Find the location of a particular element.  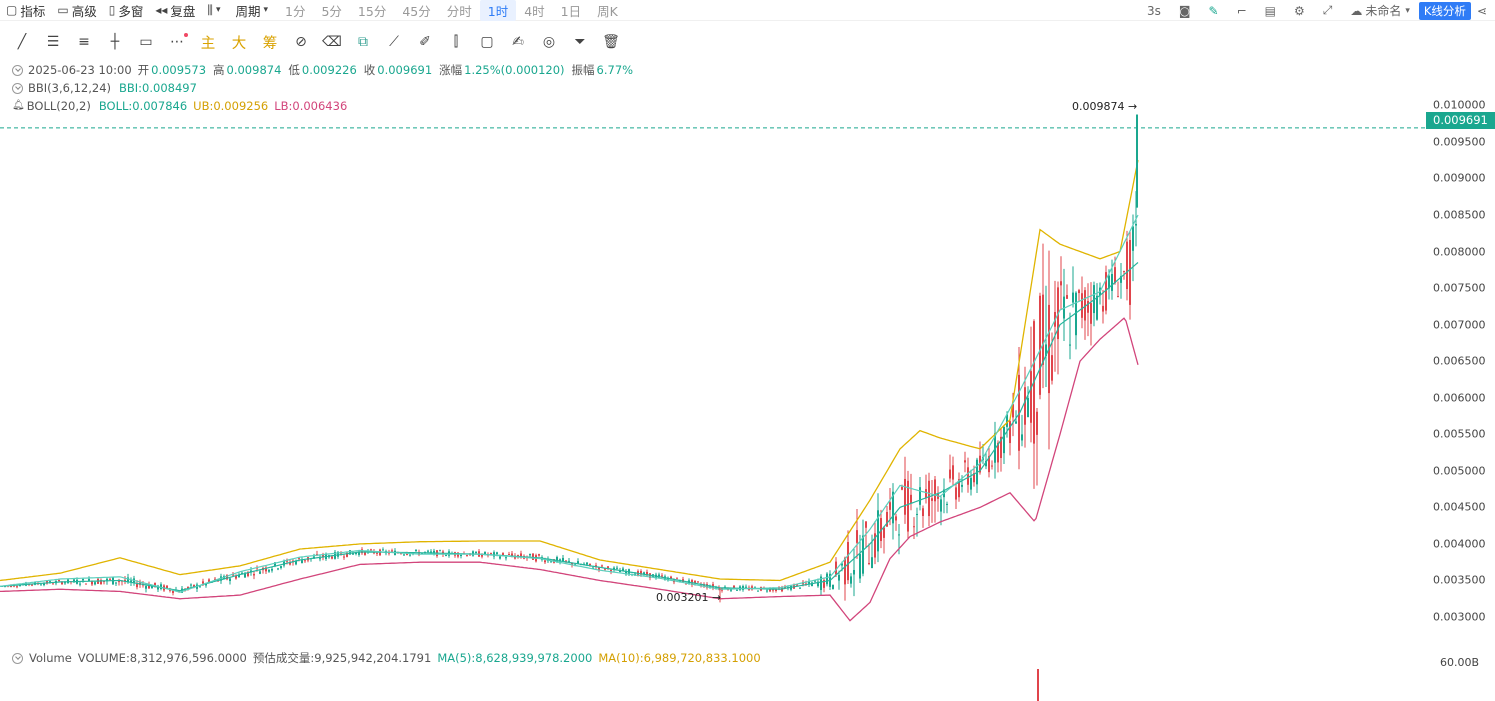

close-value: 0.009691 is located at coordinates (405, 70).